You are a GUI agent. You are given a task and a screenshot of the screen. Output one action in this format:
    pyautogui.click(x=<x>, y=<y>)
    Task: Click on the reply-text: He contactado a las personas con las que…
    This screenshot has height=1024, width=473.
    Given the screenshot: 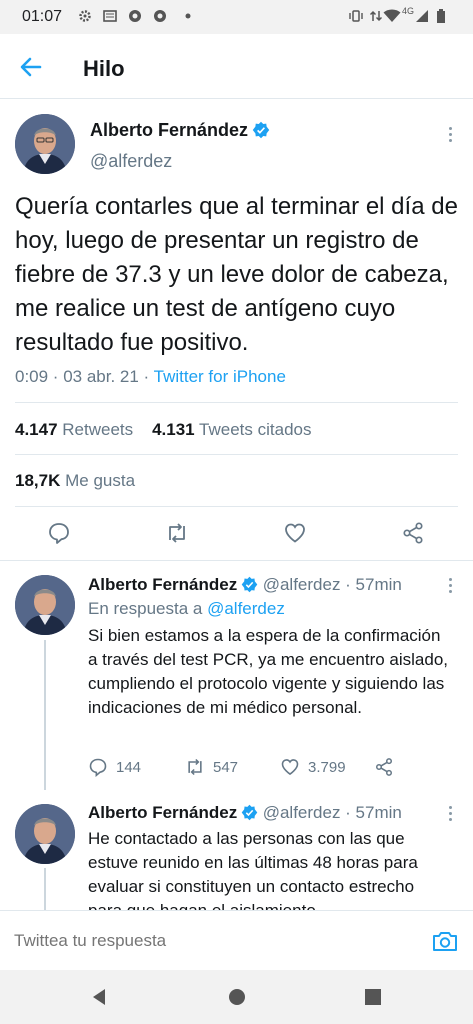 What is the action you would take?
    pyautogui.click(x=253, y=869)
    